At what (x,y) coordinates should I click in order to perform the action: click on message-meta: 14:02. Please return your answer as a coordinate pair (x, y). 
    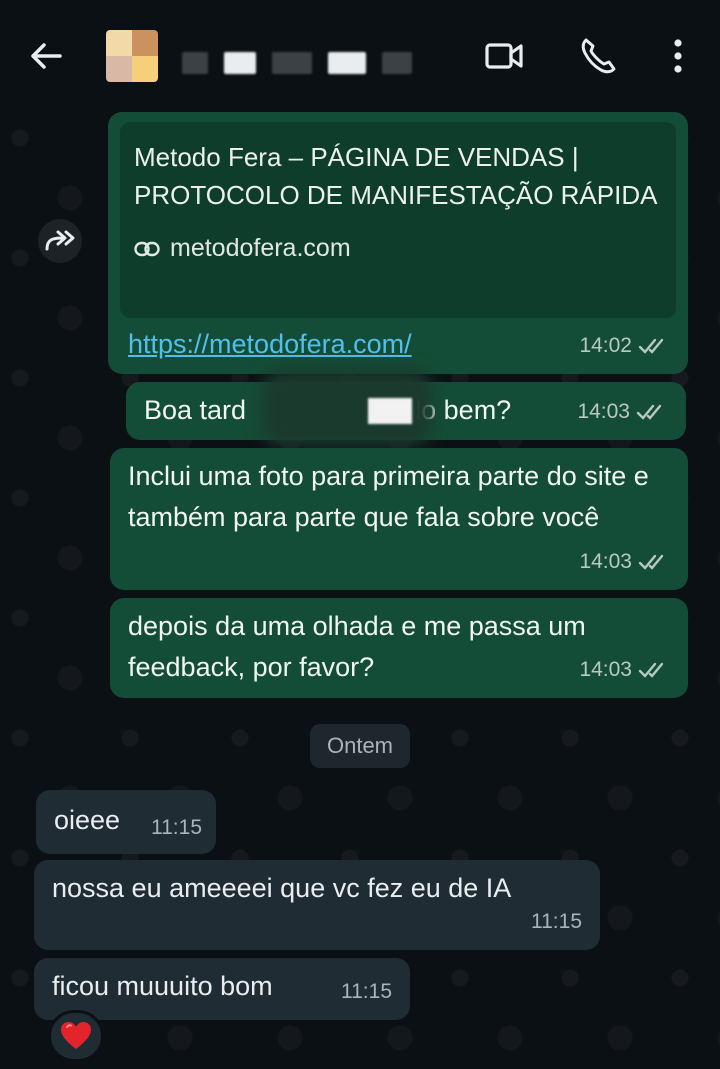
    Looking at the image, I should click on (624, 345).